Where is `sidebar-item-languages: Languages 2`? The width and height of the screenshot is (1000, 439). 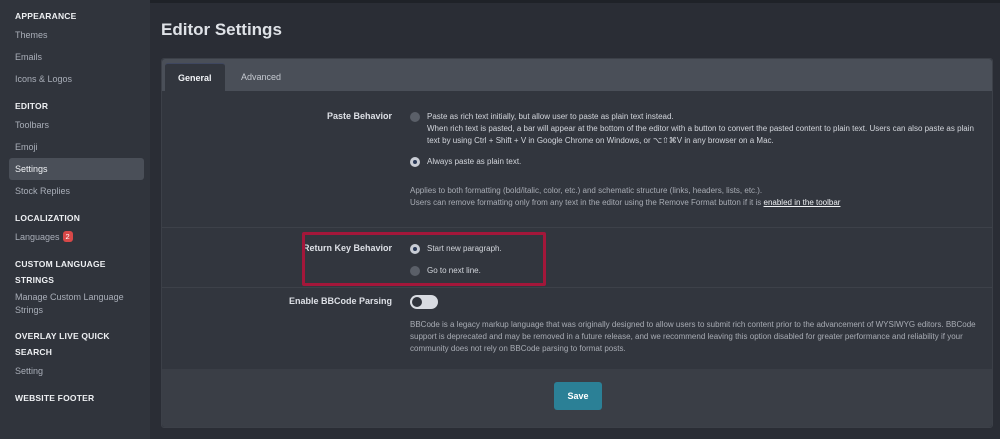 sidebar-item-languages: Languages 2 is located at coordinates (75, 237).